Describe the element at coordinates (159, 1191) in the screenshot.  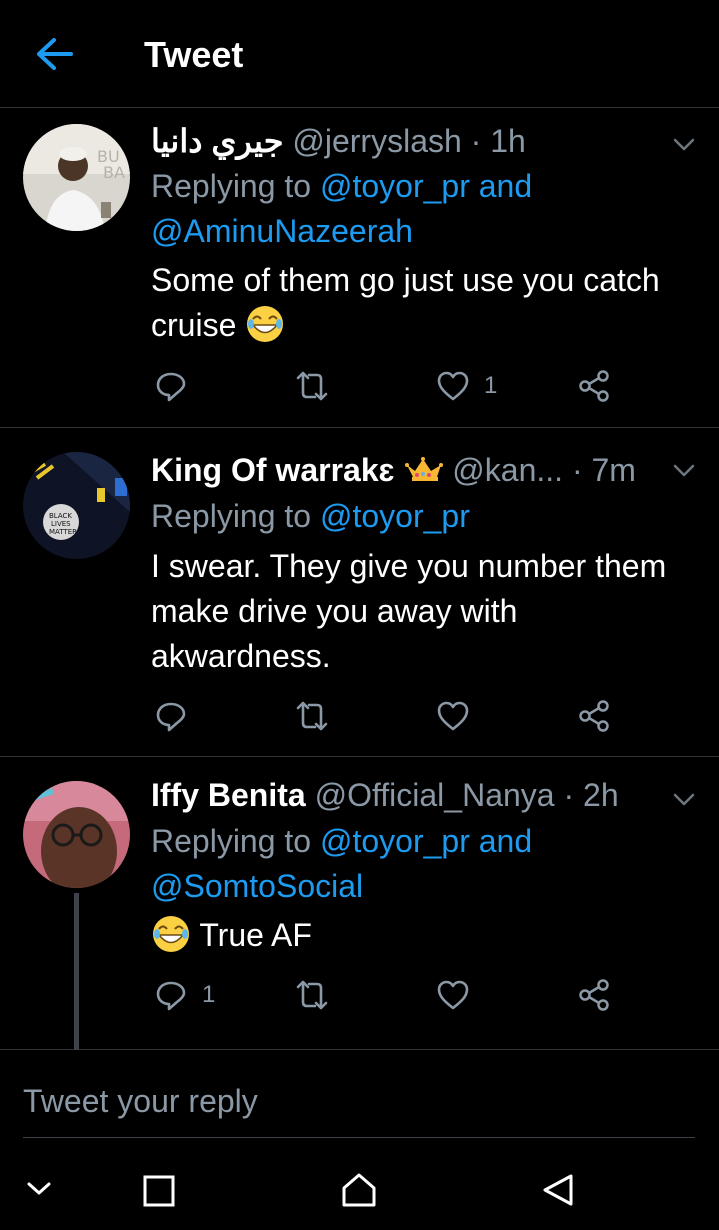
I see `nav-square-icon` at that location.